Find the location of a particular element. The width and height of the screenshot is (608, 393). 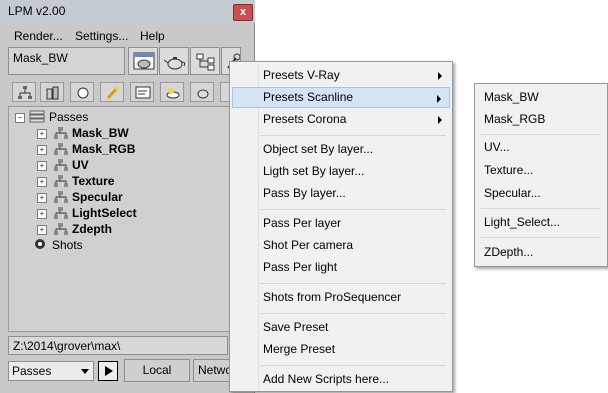

mode-select: Passes is located at coordinates (51, 371).